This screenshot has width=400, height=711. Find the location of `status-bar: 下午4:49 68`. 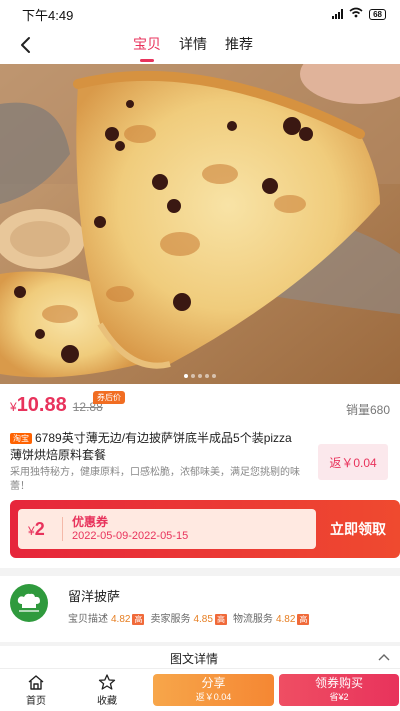

status-bar: 下午4:49 68 is located at coordinates (200, 14).